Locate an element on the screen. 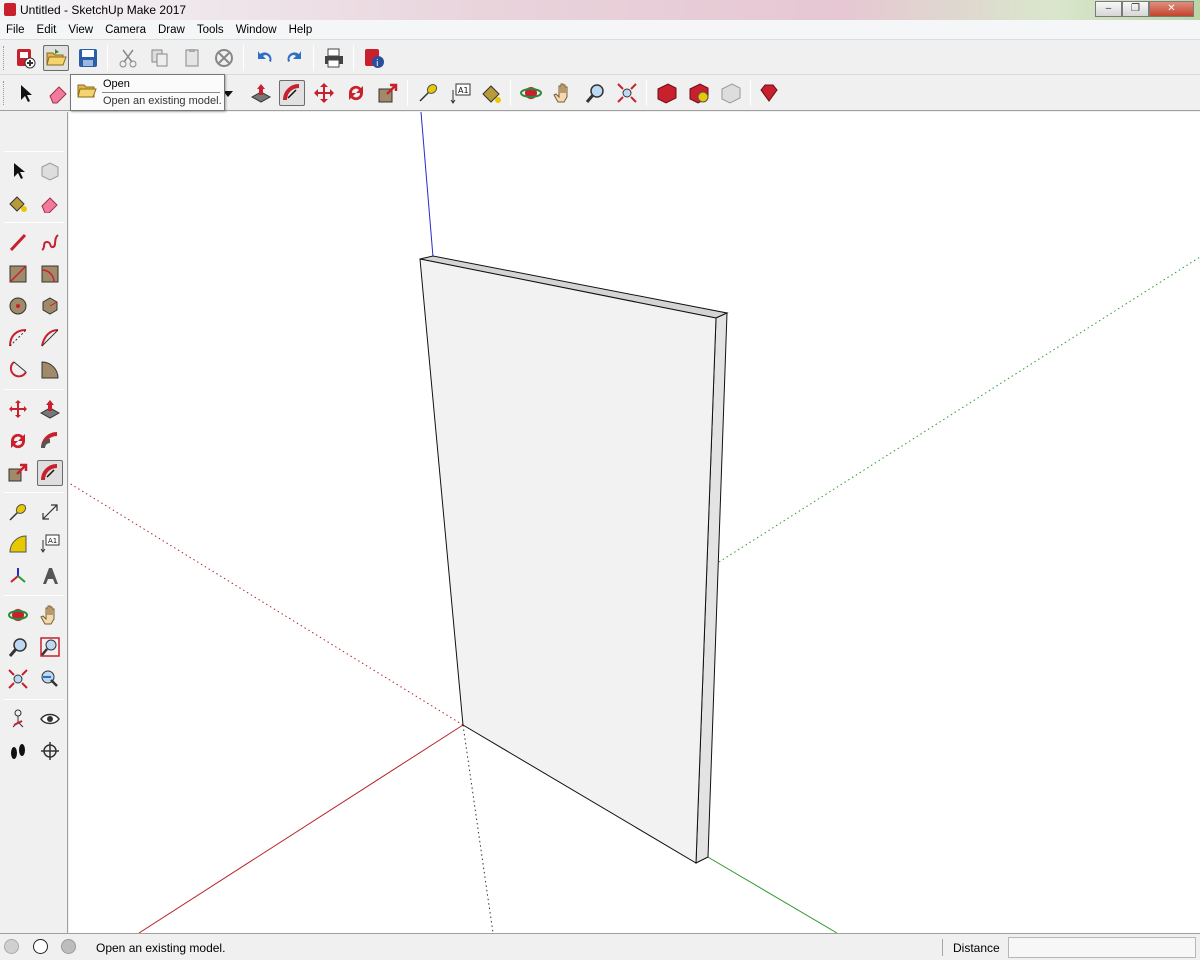 The image size is (1200, 960). open-button is located at coordinates (56, 58).